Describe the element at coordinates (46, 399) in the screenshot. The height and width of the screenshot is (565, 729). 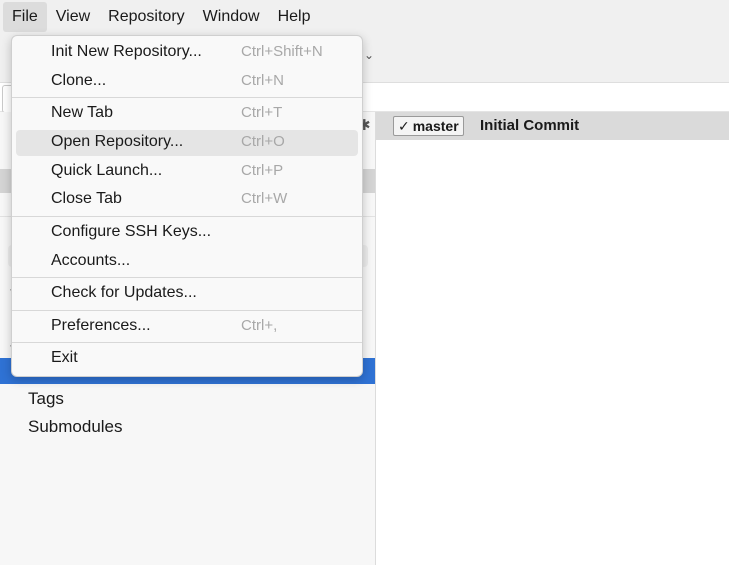
I see `sidebar-item-tags: Tags` at that location.